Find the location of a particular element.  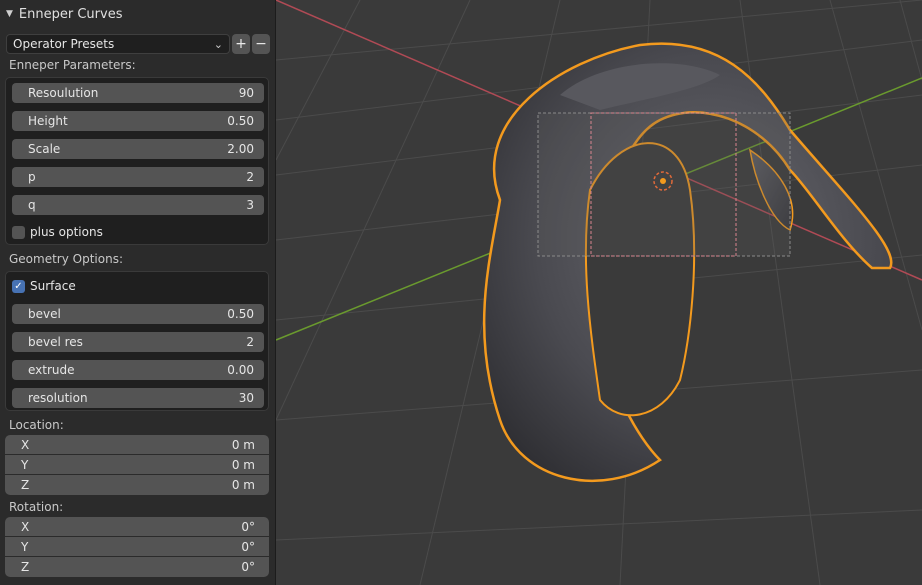

extrude-field: extrude 0.00 is located at coordinates (138, 370).